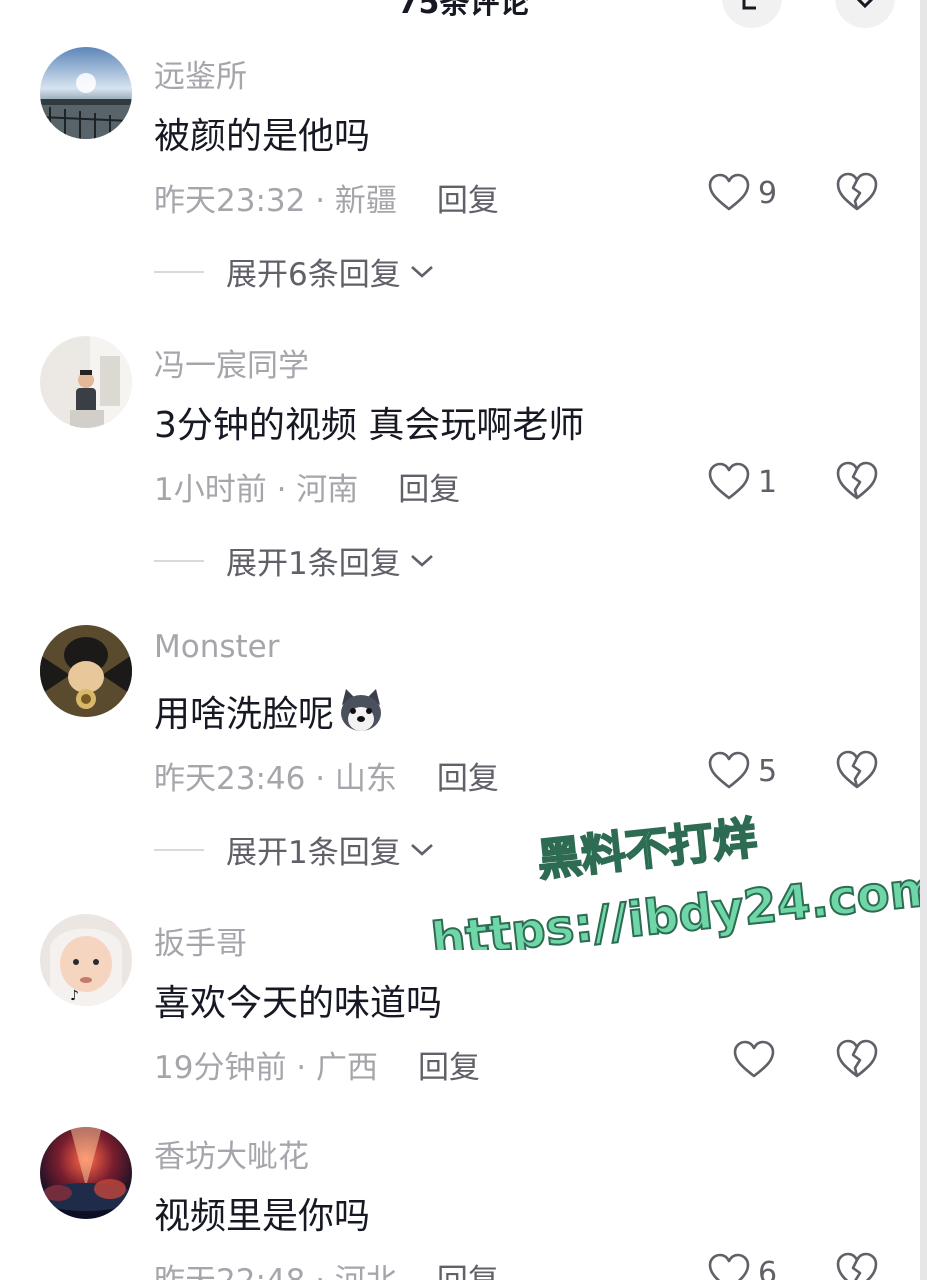  I want to click on comment-meta: 19分钟前 · 广西 回复, so click(317, 1064).